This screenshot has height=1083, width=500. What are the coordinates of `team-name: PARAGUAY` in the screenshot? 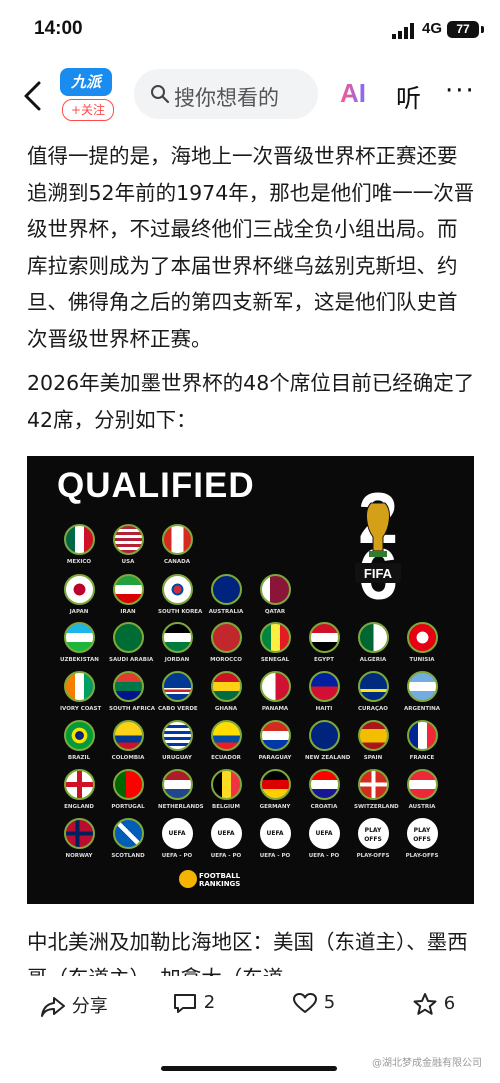 It's located at (275, 758).